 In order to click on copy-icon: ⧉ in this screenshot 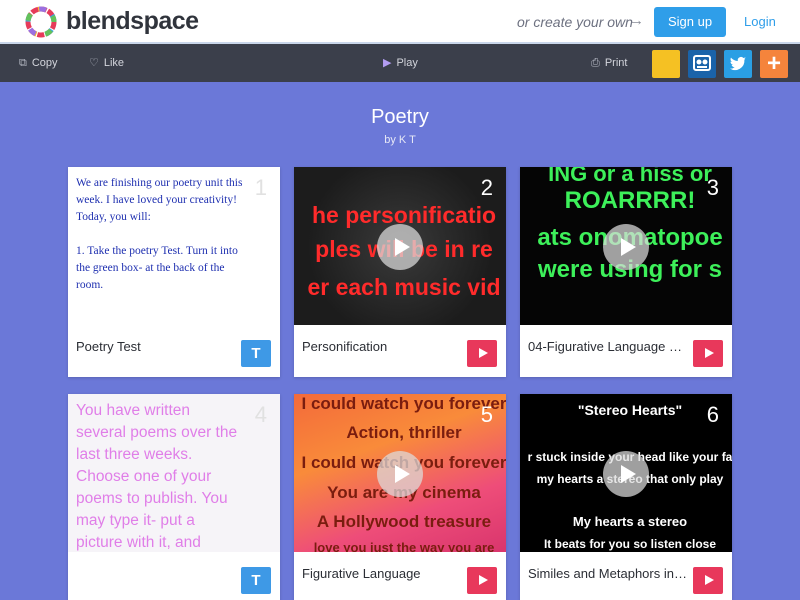, I will do `click(23, 63)`.